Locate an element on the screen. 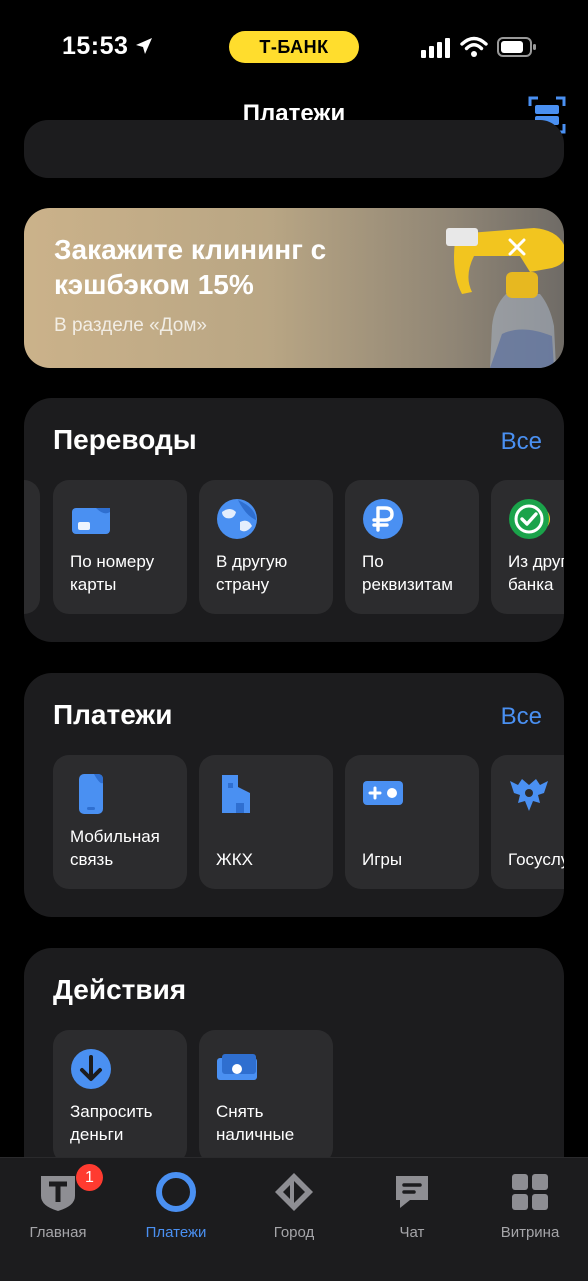  transfer-tile-card-number: По номеру карты is located at coordinates (120, 547).